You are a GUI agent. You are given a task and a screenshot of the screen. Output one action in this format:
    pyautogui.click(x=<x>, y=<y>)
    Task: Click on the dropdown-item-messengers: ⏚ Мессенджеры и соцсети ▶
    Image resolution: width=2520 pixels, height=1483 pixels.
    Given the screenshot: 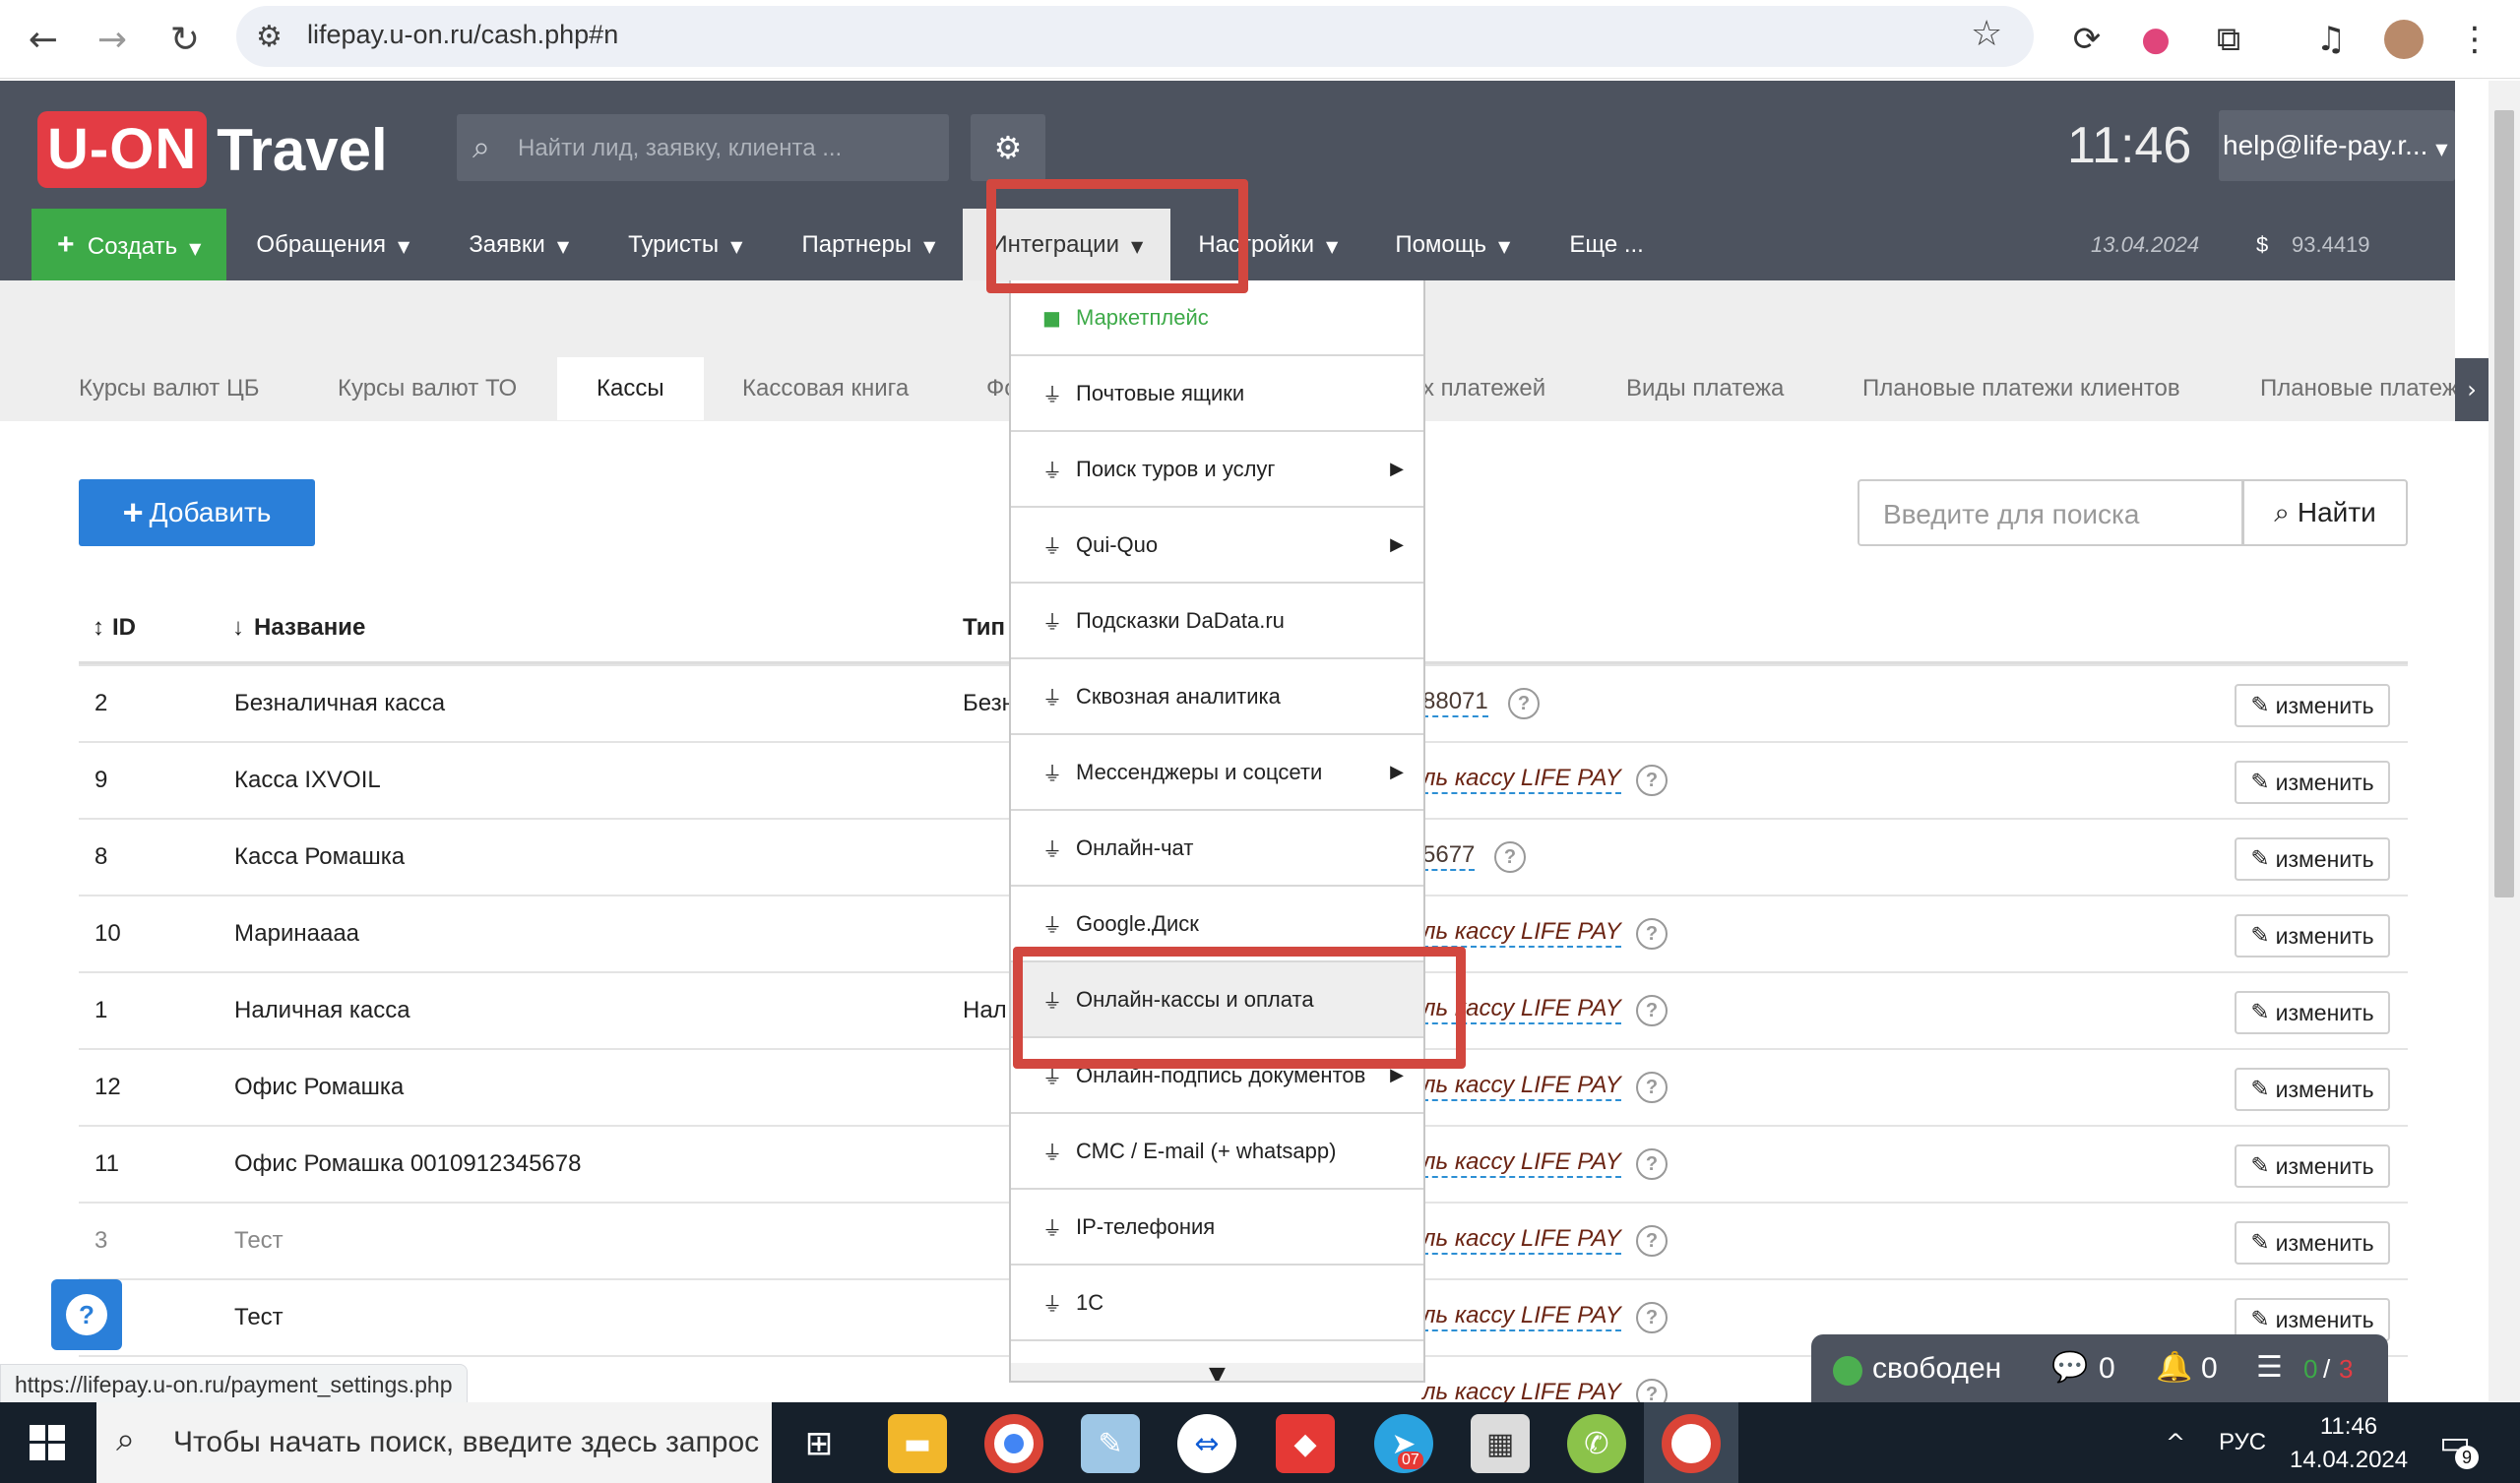 What is the action you would take?
    pyautogui.click(x=1217, y=773)
    